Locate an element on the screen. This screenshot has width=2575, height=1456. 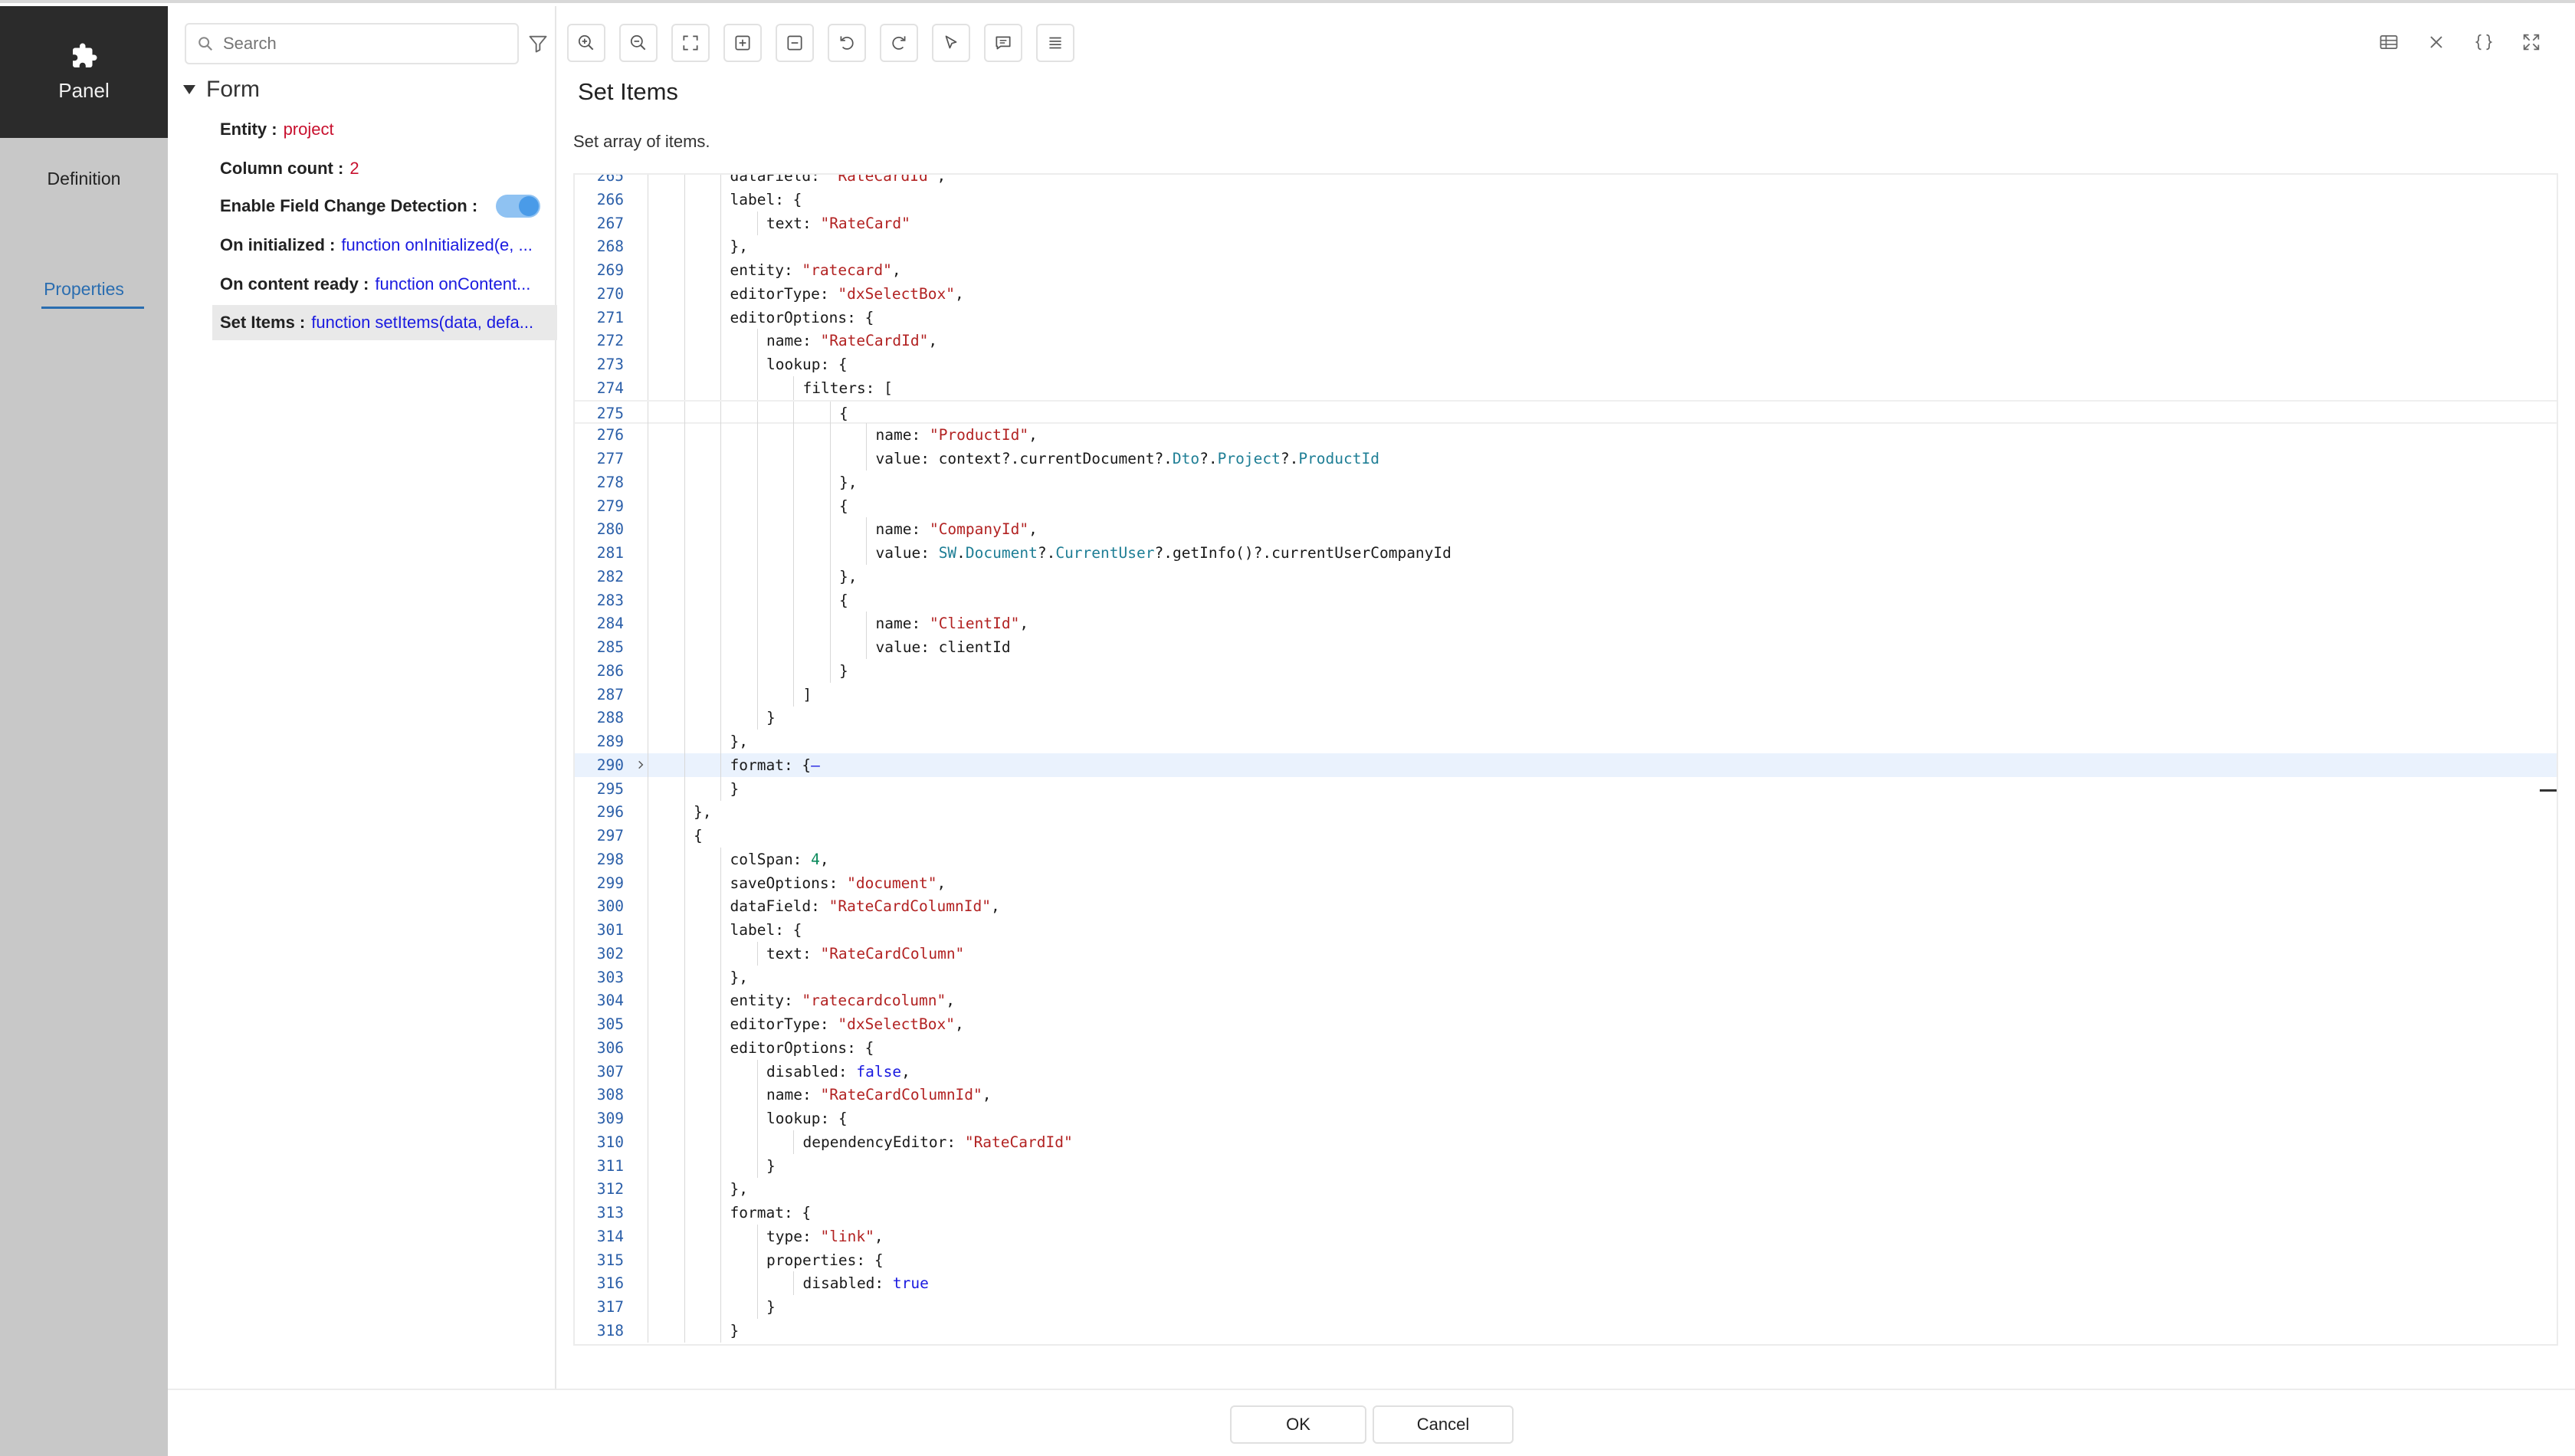
filter-button is located at coordinates (538, 44).